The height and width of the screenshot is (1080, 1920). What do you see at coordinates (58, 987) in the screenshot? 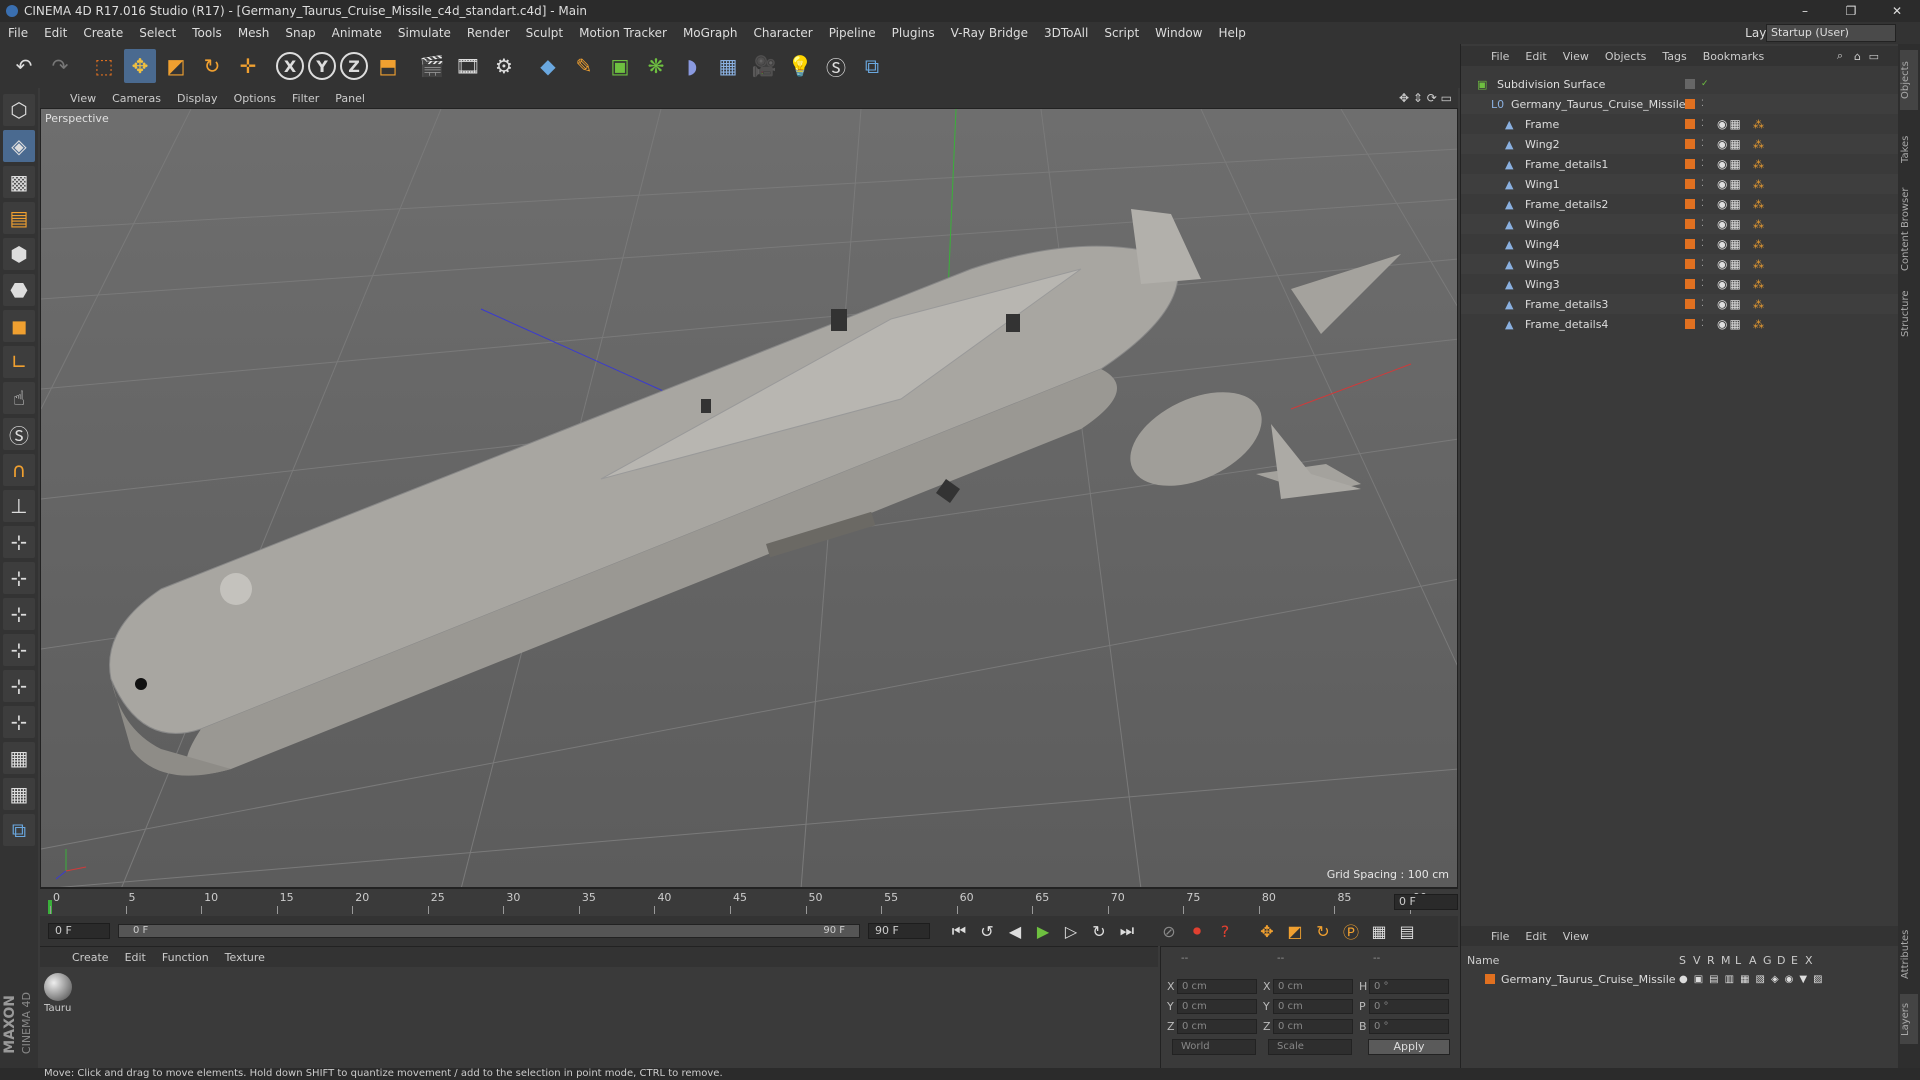
I see `material-preview` at bounding box center [58, 987].